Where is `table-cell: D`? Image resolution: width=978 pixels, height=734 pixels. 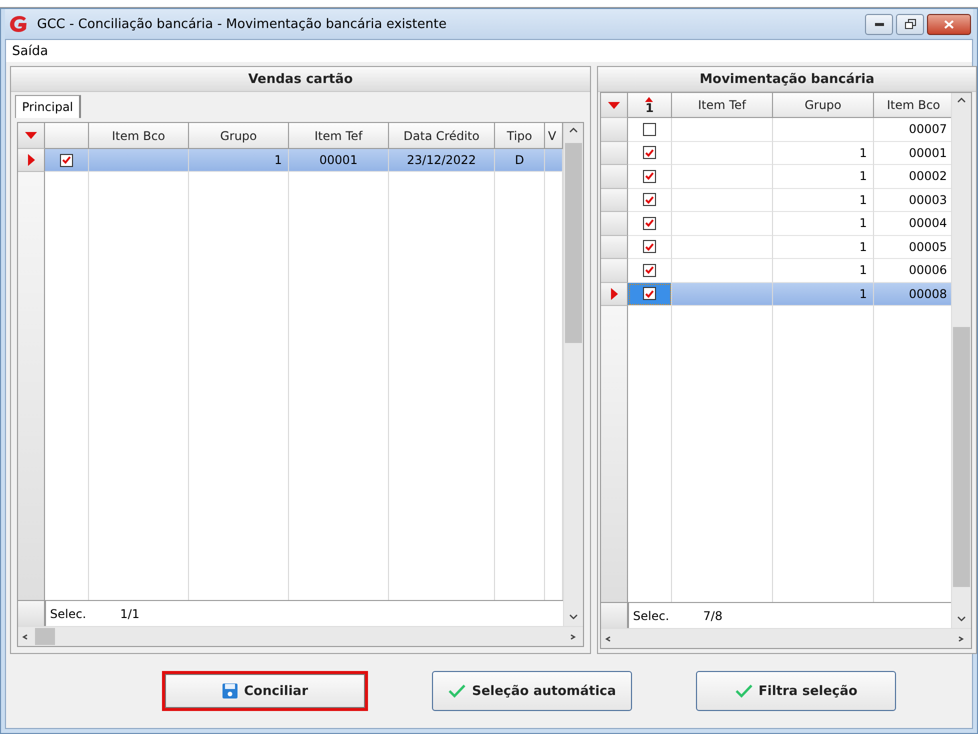
table-cell: D is located at coordinates (520, 160).